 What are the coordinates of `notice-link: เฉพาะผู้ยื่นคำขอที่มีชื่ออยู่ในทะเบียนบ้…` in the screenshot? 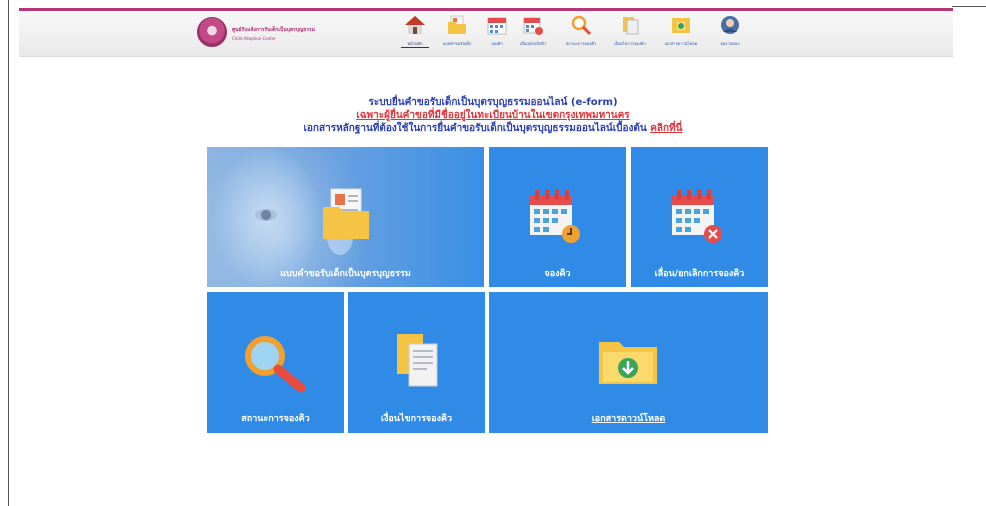 It's located at (493, 115).